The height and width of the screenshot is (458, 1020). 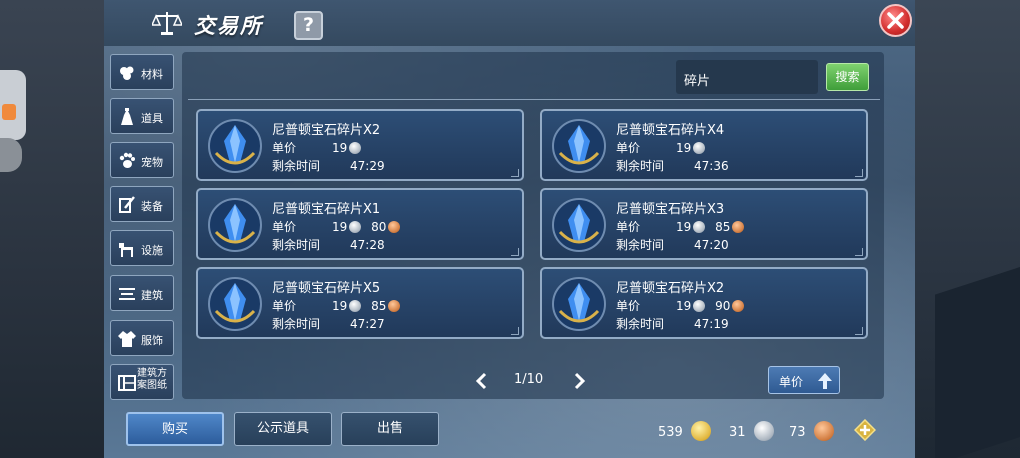 I want to click on time-value: 47:28, so click(x=367, y=245).